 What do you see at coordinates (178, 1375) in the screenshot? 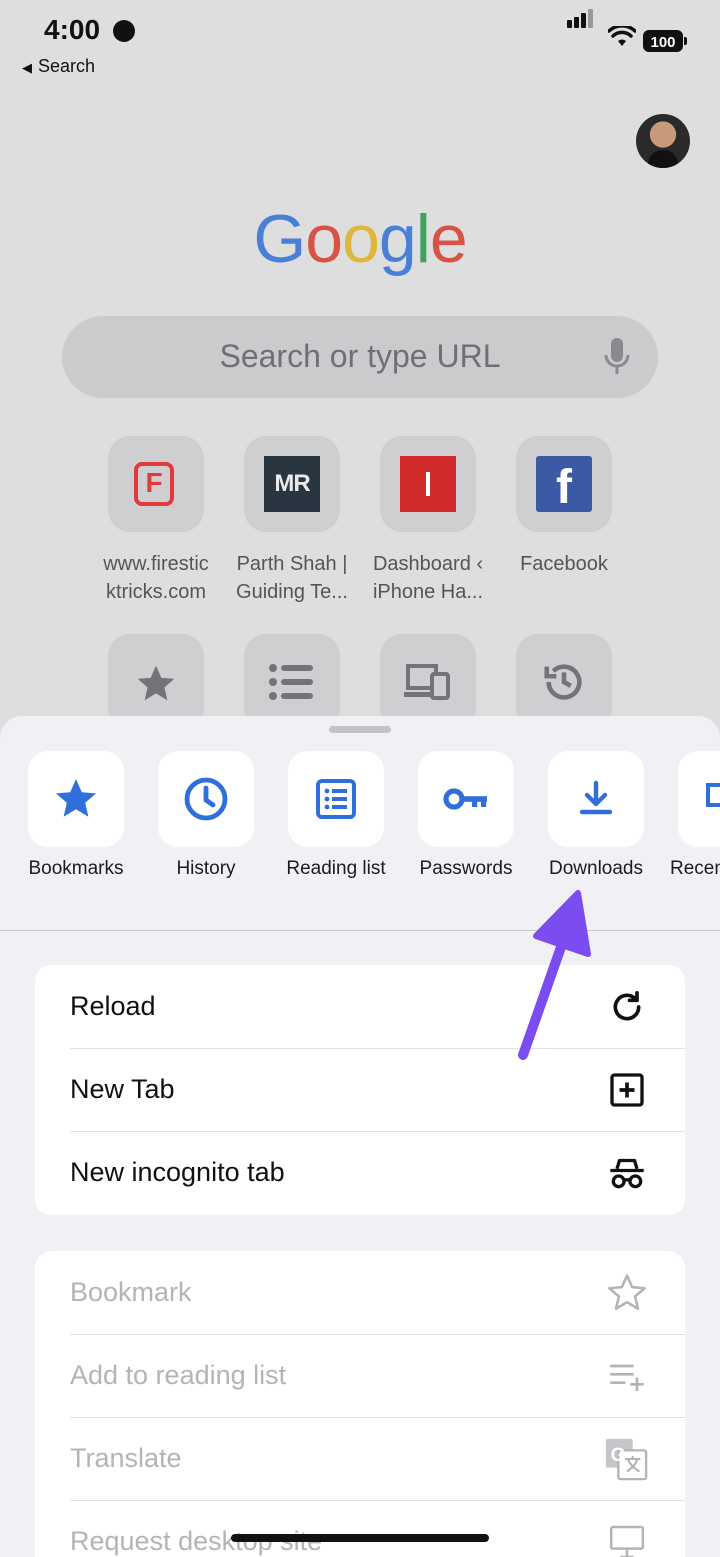
I see `menu-item-label: Add to reading list` at bounding box center [178, 1375].